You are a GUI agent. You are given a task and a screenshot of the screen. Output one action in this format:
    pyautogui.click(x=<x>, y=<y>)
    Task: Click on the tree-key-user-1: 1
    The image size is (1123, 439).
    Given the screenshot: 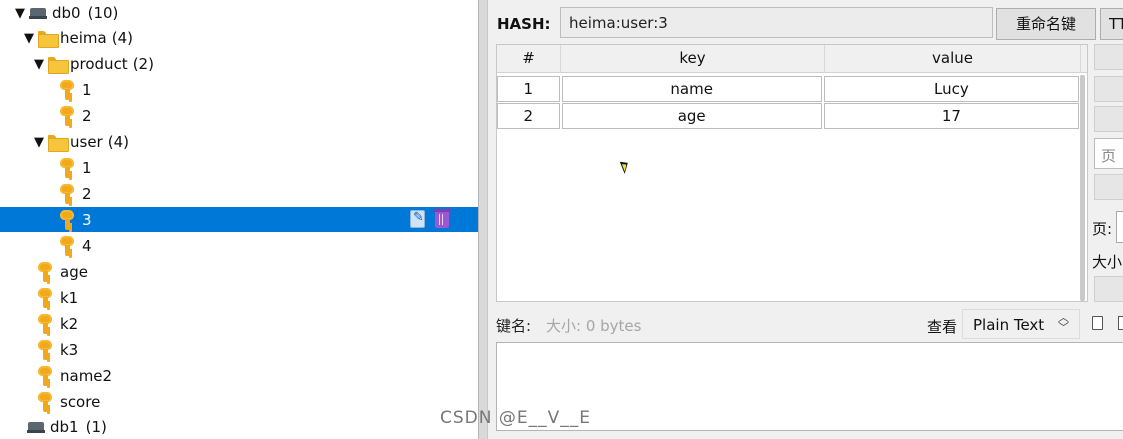 What is the action you would take?
    pyautogui.click(x=239, y=168)
    